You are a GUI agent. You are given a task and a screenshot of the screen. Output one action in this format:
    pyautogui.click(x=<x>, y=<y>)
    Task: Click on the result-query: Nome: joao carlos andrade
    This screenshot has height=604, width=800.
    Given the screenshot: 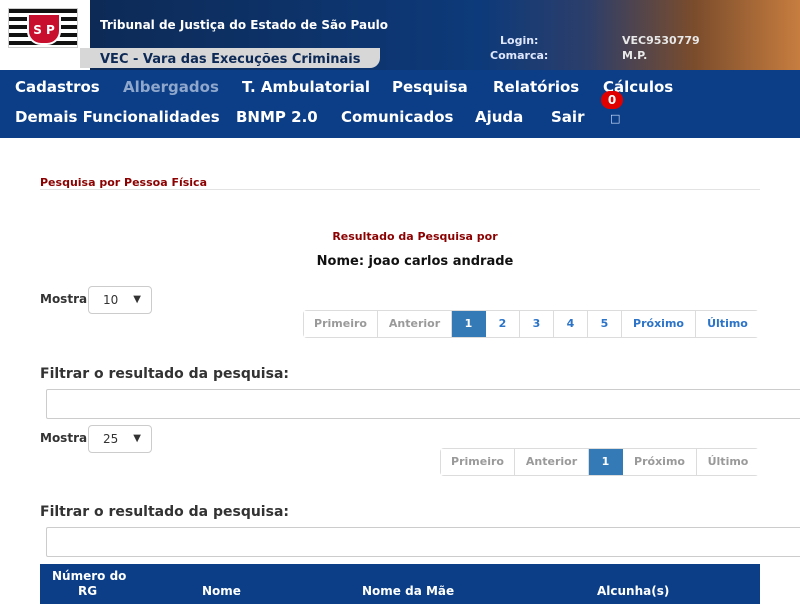 What is the action you would take?
    pyautogui.click(x=415, y=261)
    